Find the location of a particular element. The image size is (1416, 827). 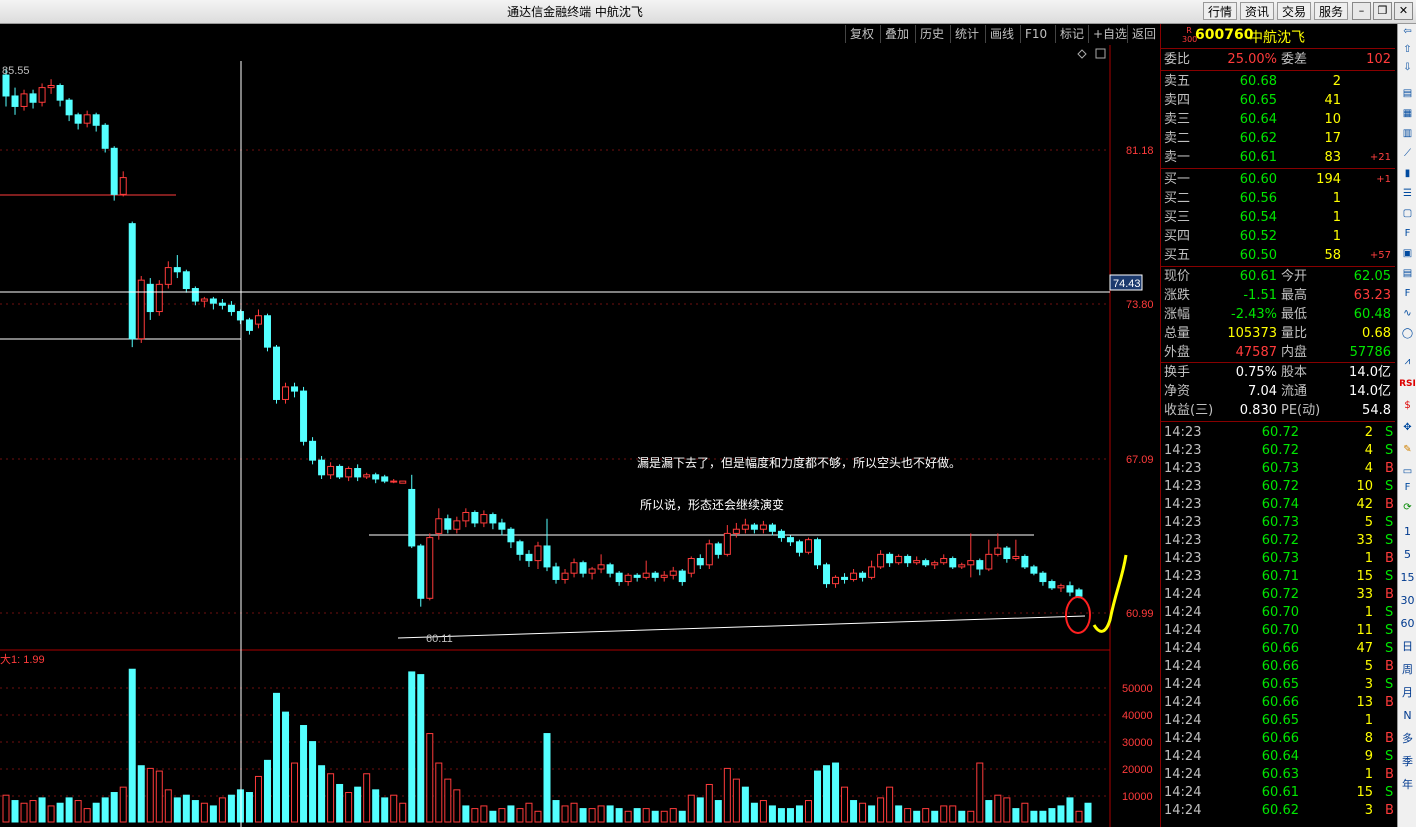

price-tick-0: 81.18 is located at coordinates (1140, 151).